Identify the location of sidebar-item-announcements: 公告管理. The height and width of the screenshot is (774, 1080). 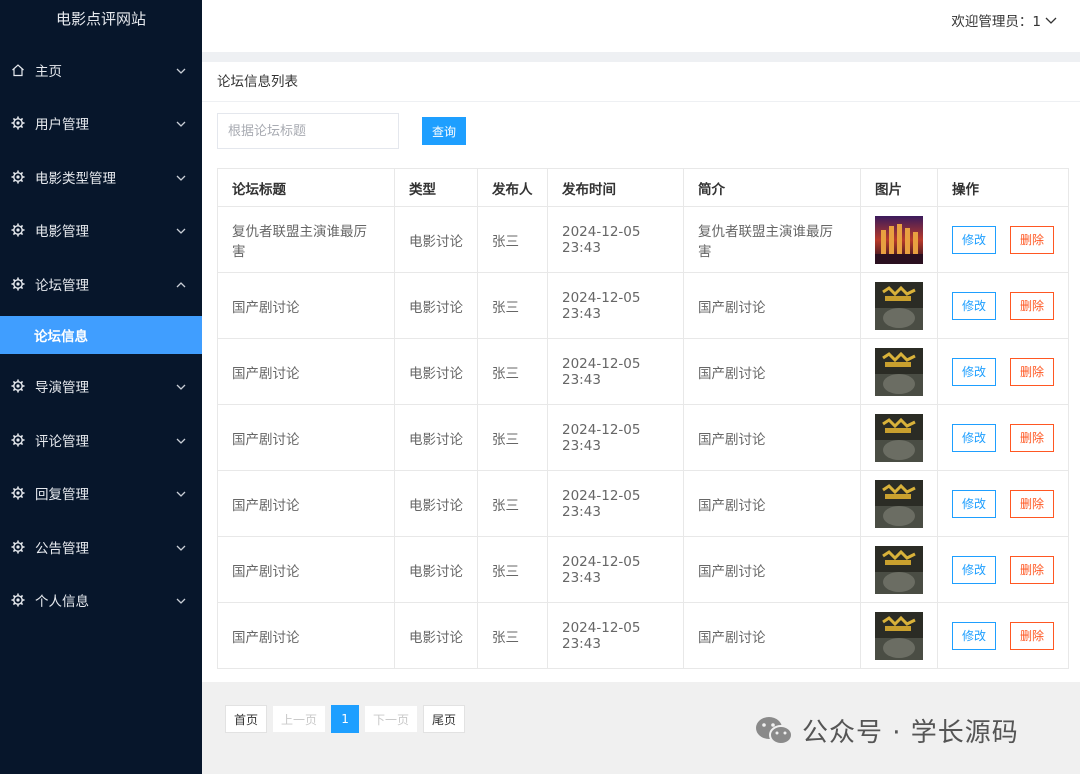
(101, 547).